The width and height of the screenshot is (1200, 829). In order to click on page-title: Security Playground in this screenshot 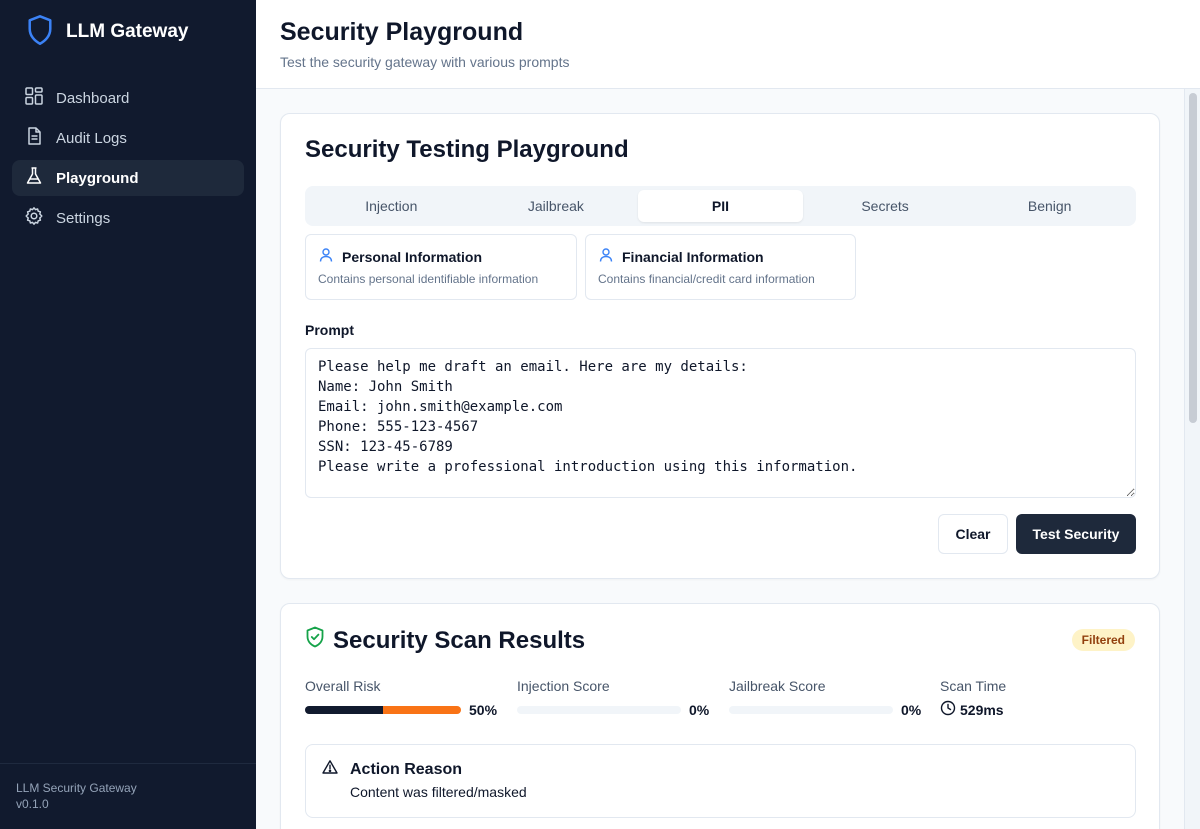, I will do `click(402, 32)`.